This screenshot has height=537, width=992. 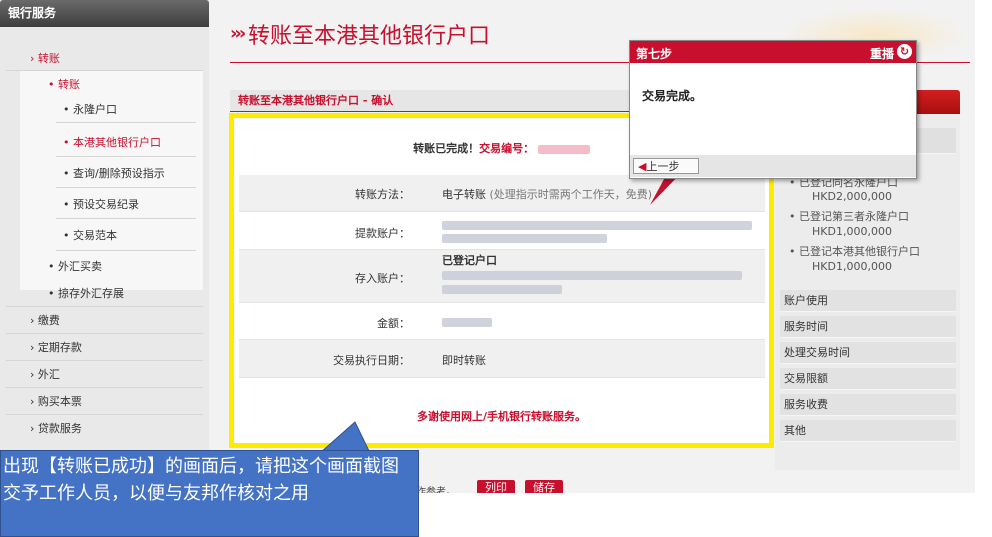 I want to click on reference-label: 交易编号：, so click(x=507, y=148).